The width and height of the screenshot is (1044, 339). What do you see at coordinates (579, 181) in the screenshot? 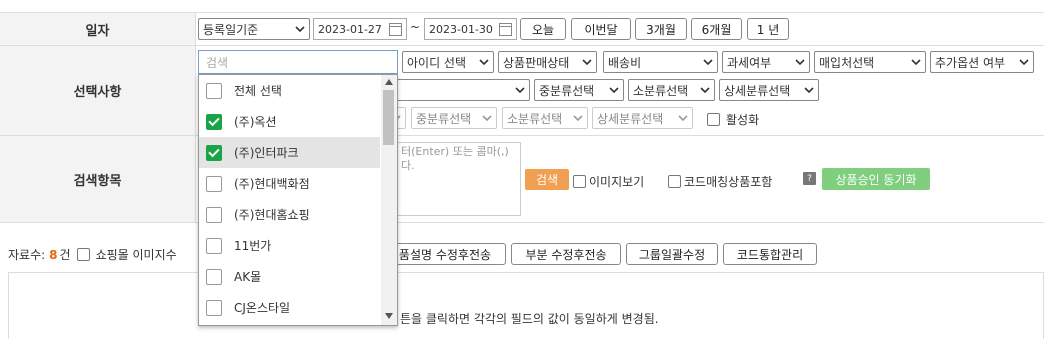
I see `image-view-checkbox` at bounding box center [579, 181].